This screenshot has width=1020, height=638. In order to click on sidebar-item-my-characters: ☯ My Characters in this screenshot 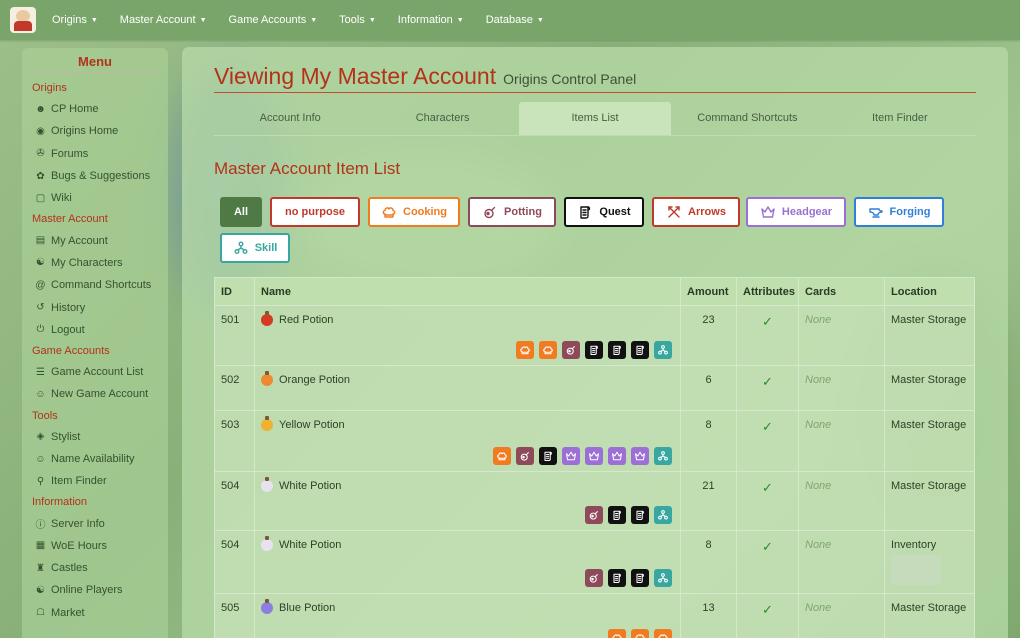, I will do `click(95, 263)`.